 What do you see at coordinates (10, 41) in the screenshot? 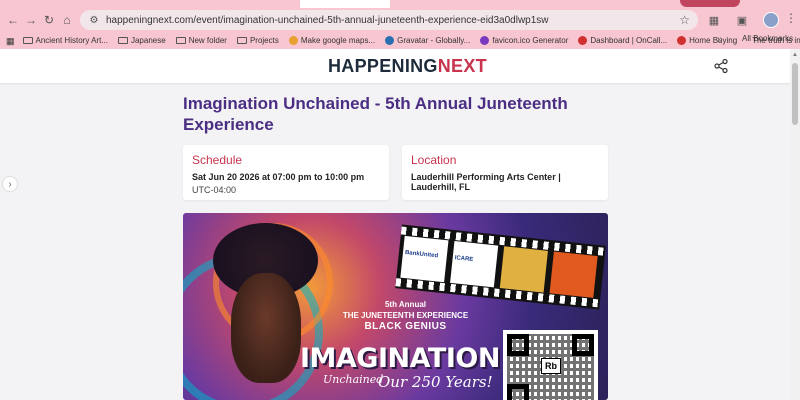
I see `apps-grid-icon: ▦` at bounding box center [10, 41].